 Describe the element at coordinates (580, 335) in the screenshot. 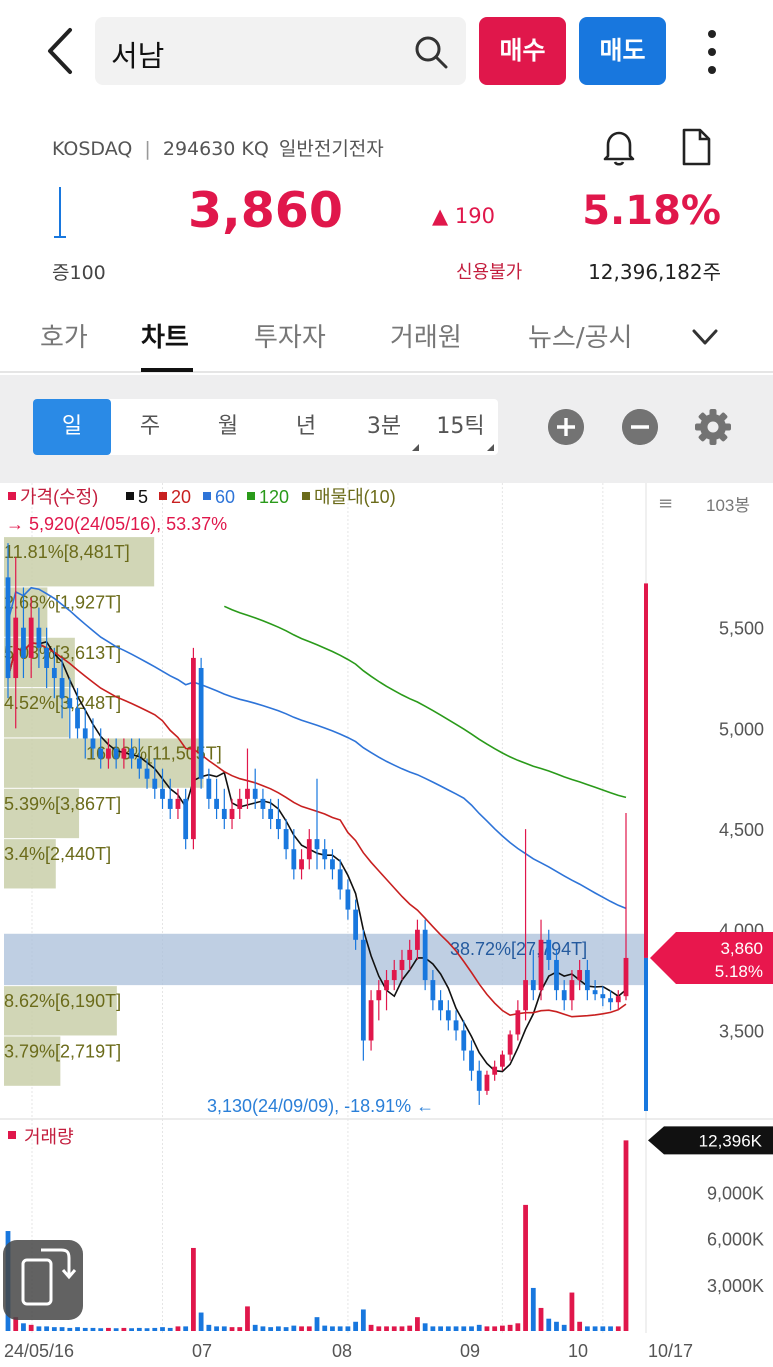

I see `tab-news: 뉴스/공시` at that location.